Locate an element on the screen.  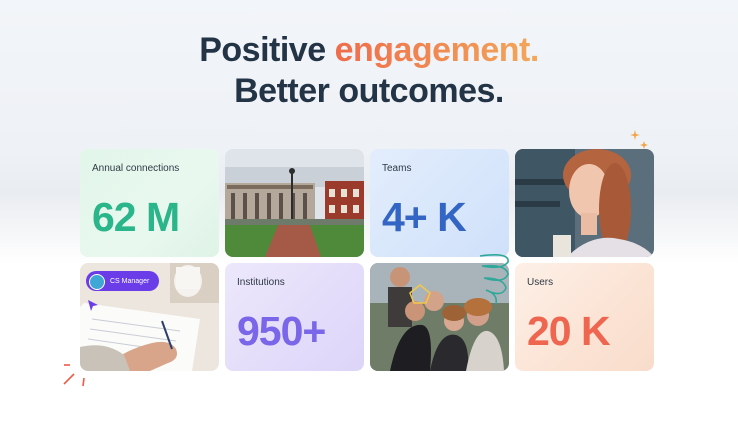
burst-lines-decoration is located at coordinates (74, 375).